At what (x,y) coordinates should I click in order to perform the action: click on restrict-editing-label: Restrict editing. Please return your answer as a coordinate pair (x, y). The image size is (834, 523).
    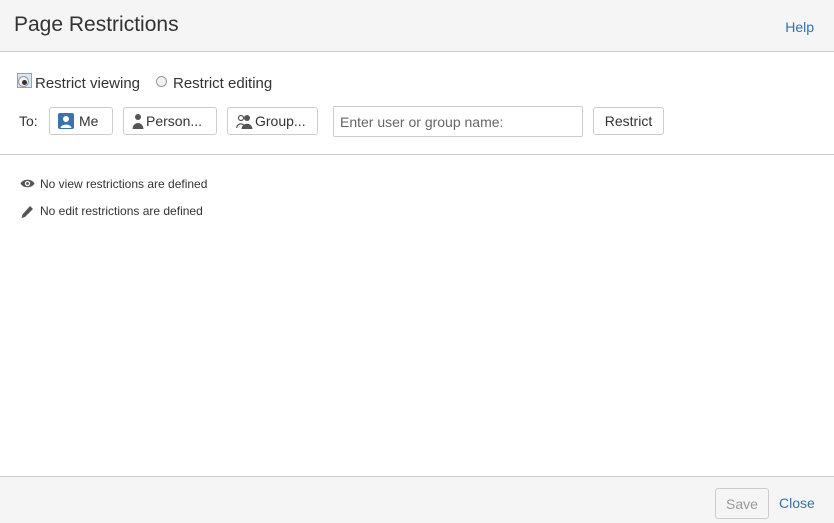
    Looking at the image, I should click on (223, 83).